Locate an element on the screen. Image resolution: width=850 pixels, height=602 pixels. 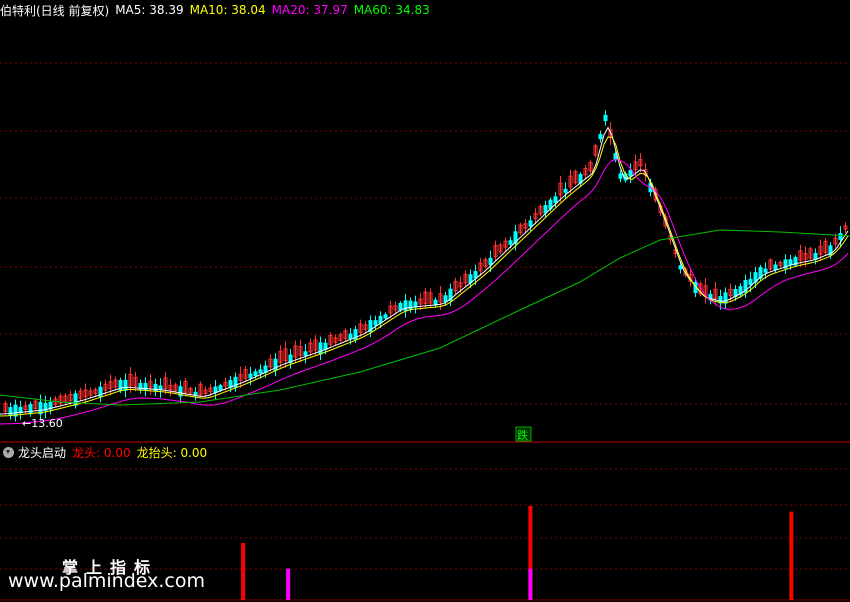
longtou-label: 龙头: 0.00 is located at coordinates (101, 452).